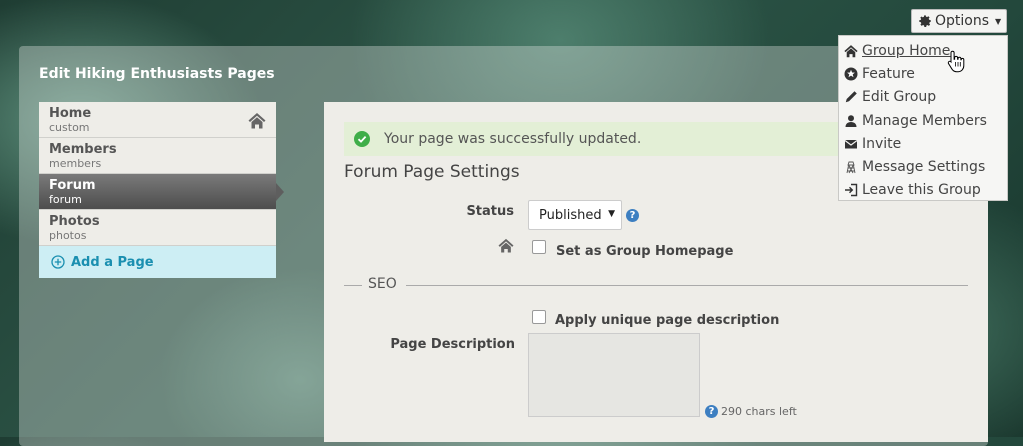  I want to click on star-icon, so click(851, 74).